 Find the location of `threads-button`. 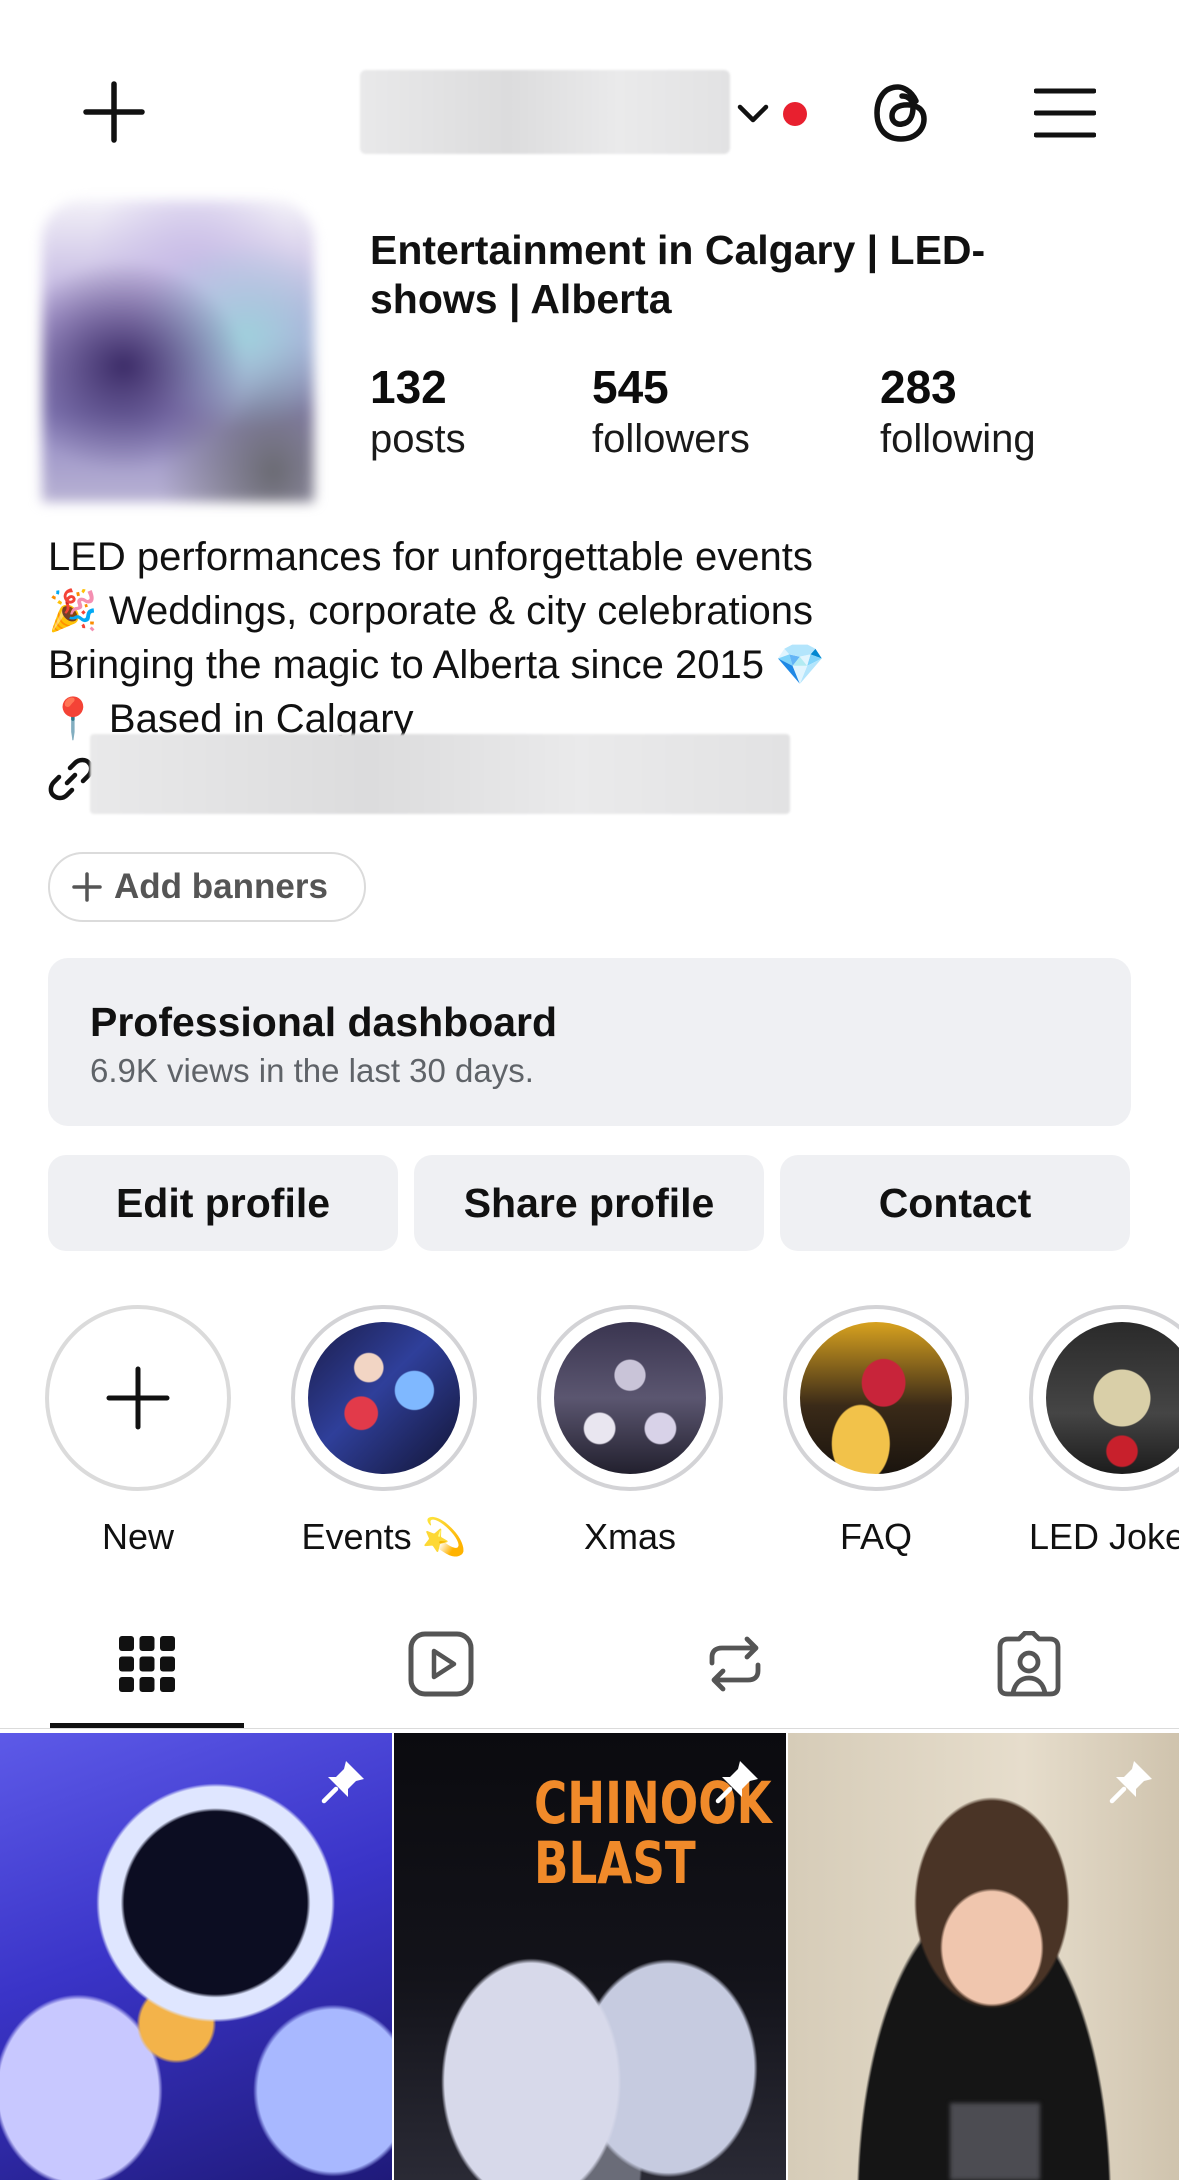

threads-button is located at coordinates (902, 113).